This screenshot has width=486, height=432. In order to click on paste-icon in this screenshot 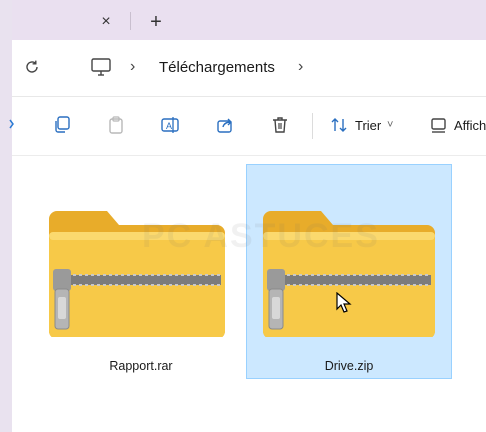, I will do `click(116, 127)`.